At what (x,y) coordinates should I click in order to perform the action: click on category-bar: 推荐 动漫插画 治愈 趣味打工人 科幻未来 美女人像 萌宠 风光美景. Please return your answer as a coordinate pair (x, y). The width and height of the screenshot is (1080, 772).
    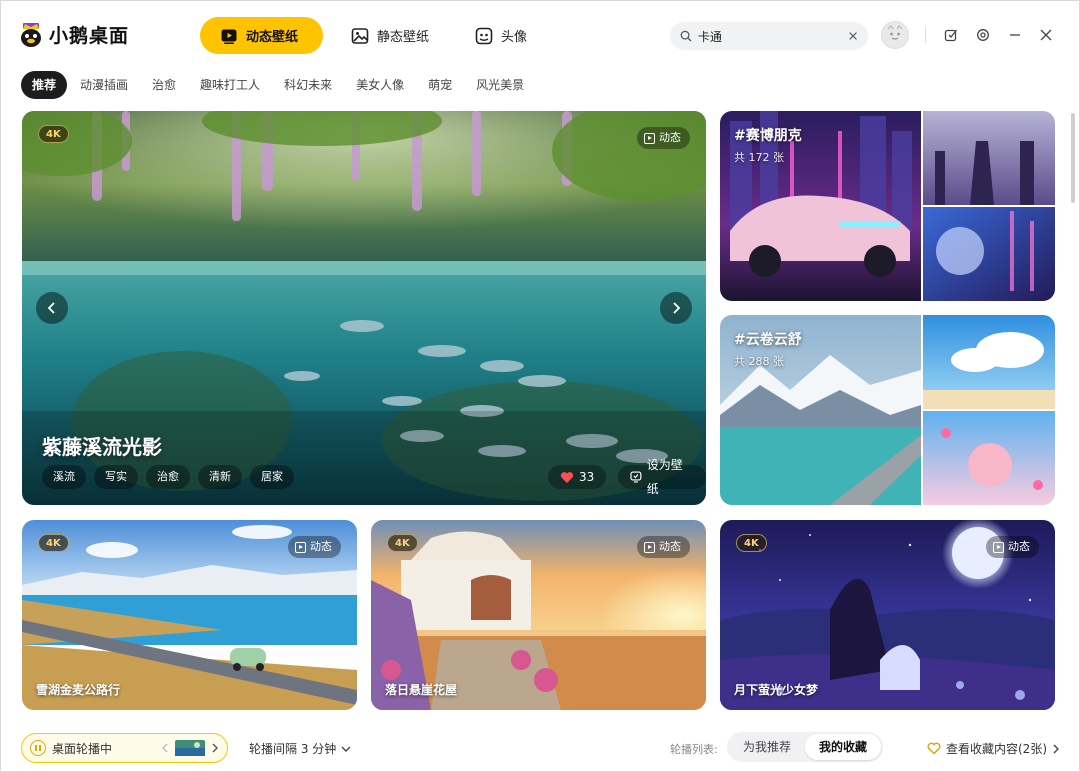
    Looking at the image, I should click on (279, 85).